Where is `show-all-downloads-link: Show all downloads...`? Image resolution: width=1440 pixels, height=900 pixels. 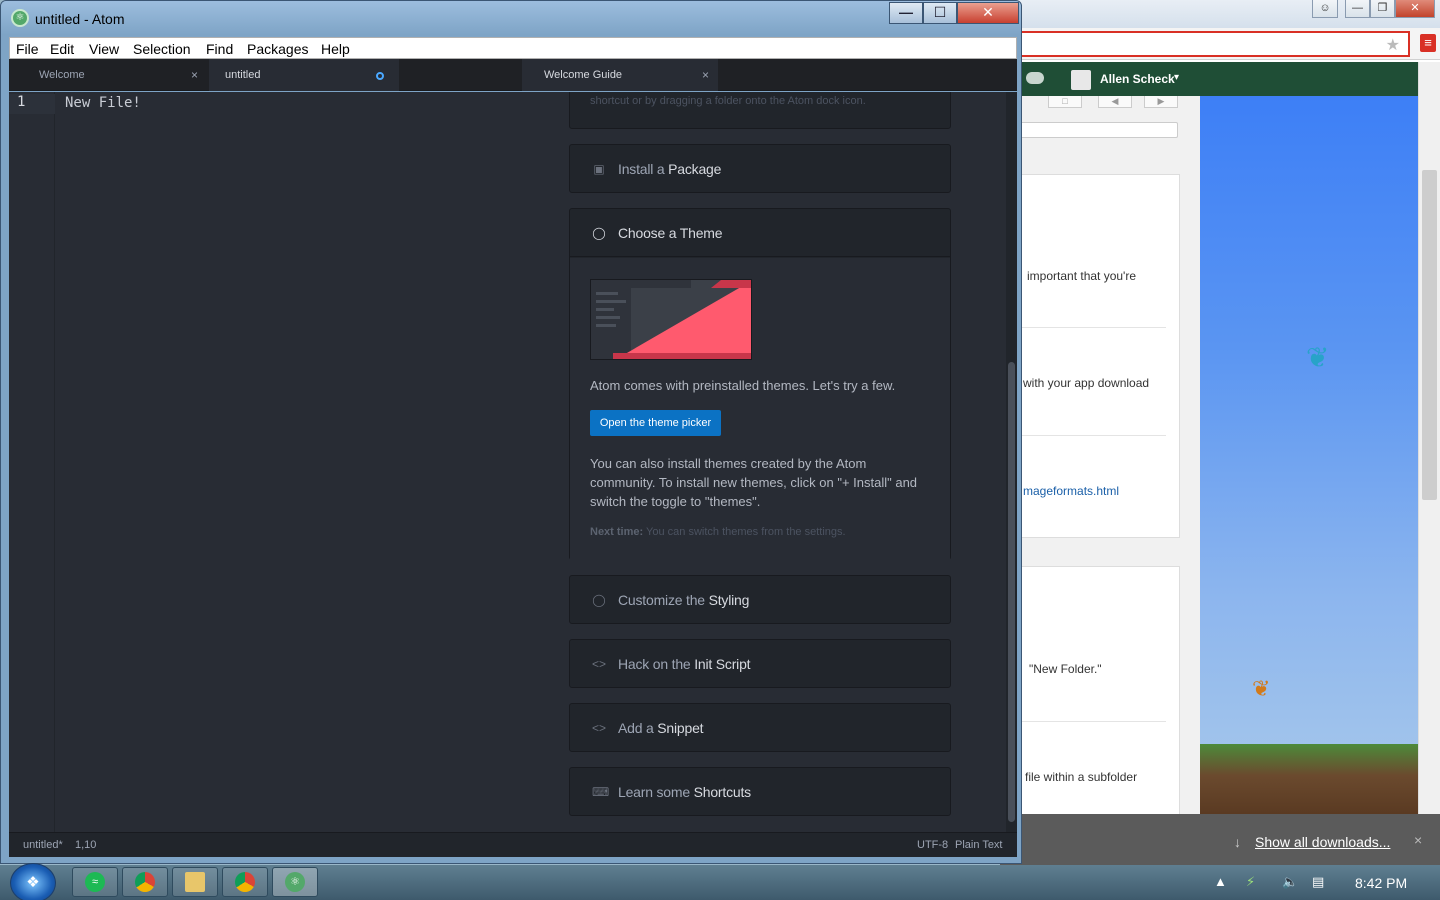 show-all-downloads-link: Show all downloads... is located at coordinates (1322, 842).